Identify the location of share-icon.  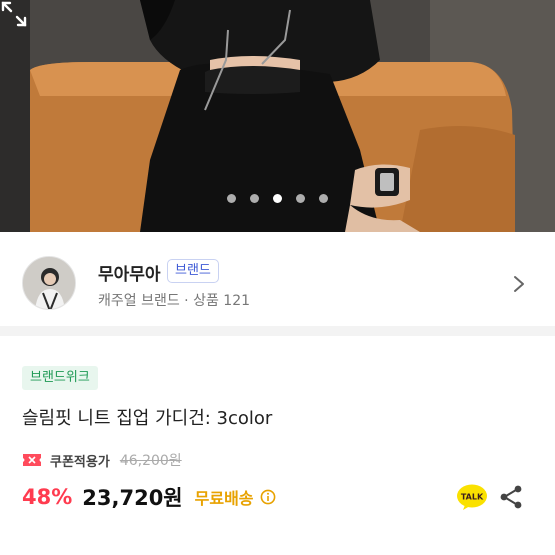
(511, 497).